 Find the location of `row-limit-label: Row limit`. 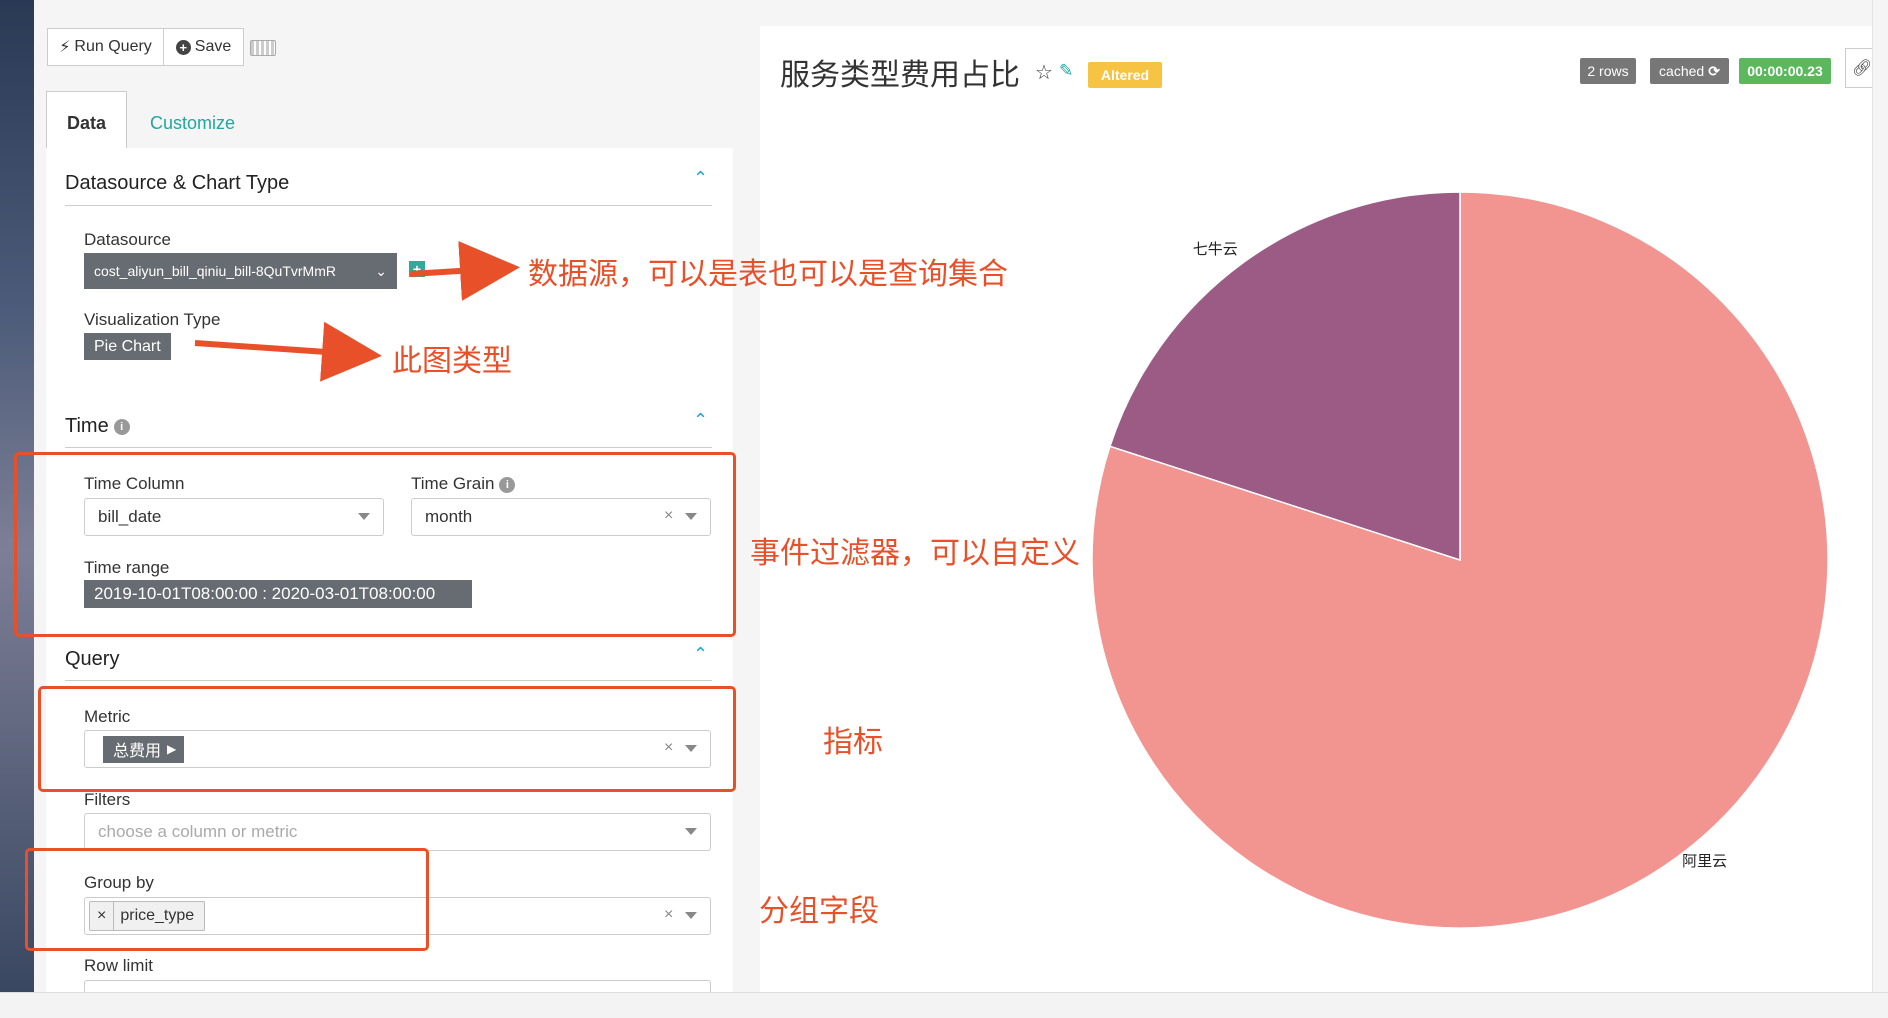

row-limit-label: Row limit is located at coordinates (118, 965).